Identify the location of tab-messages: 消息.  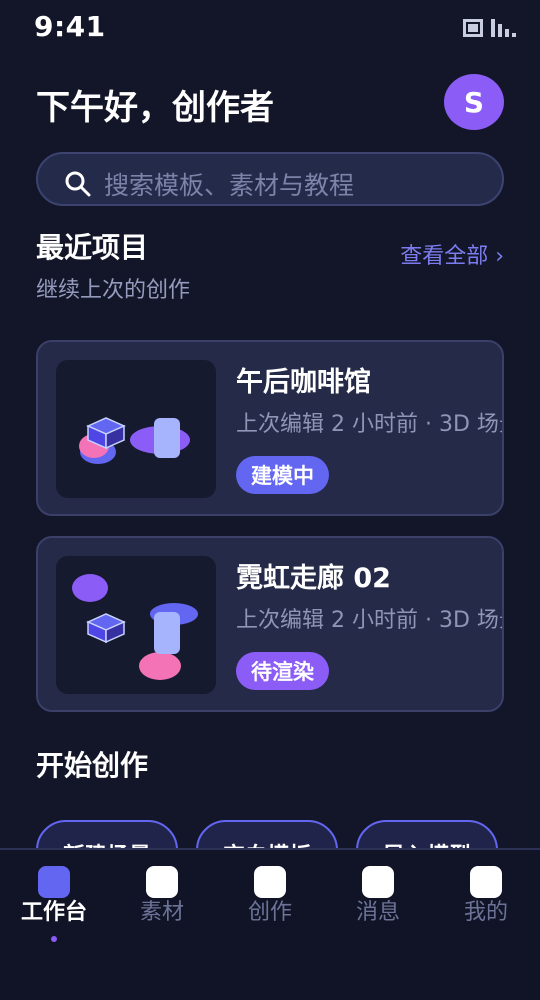
(378, 900).